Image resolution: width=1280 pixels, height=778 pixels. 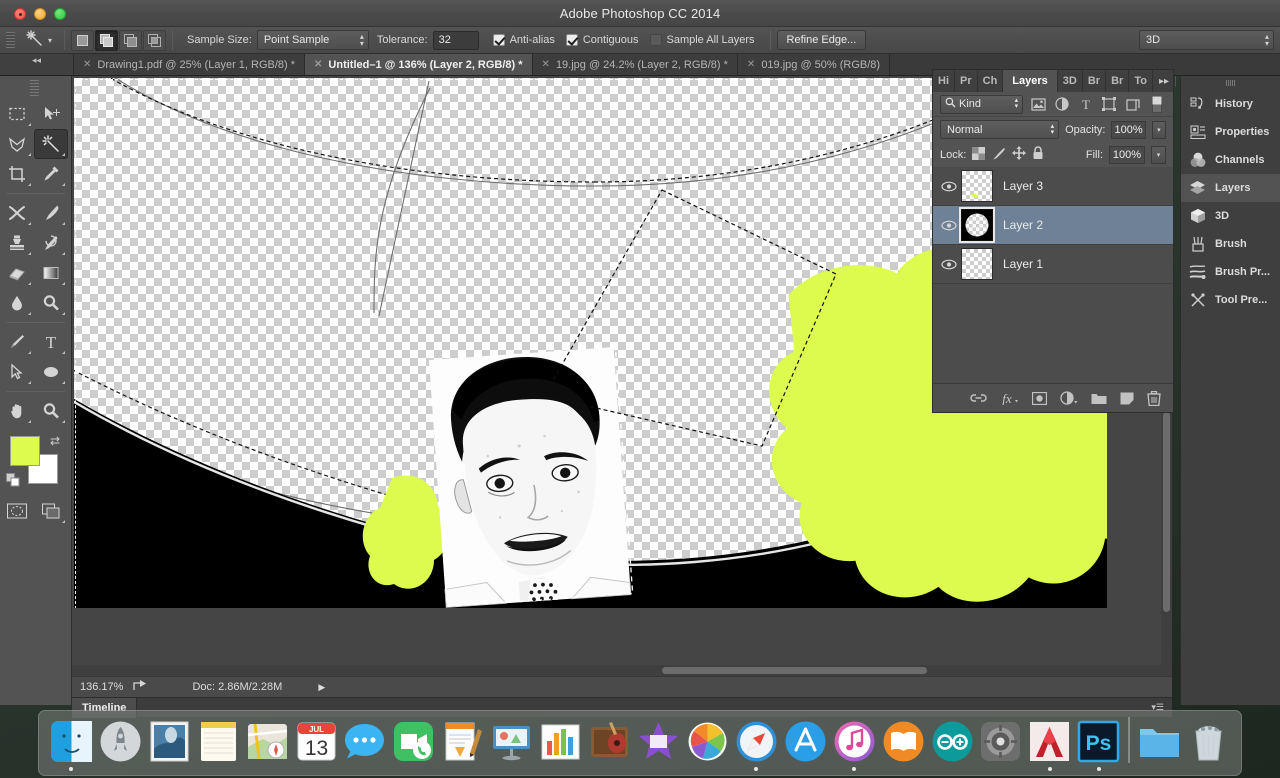 What do you see at coordinates (1086, 104) in the screenshot?
I see `filter-type-layers-icon: T` at bounding box center [1086, 104].